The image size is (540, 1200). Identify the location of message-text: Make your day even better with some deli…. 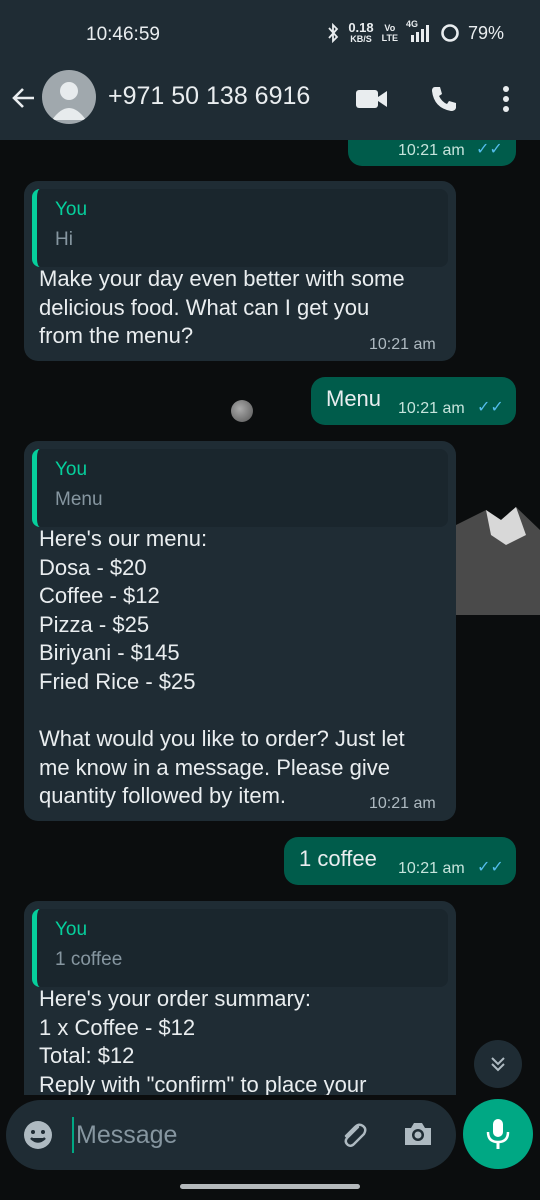
(222, 307).